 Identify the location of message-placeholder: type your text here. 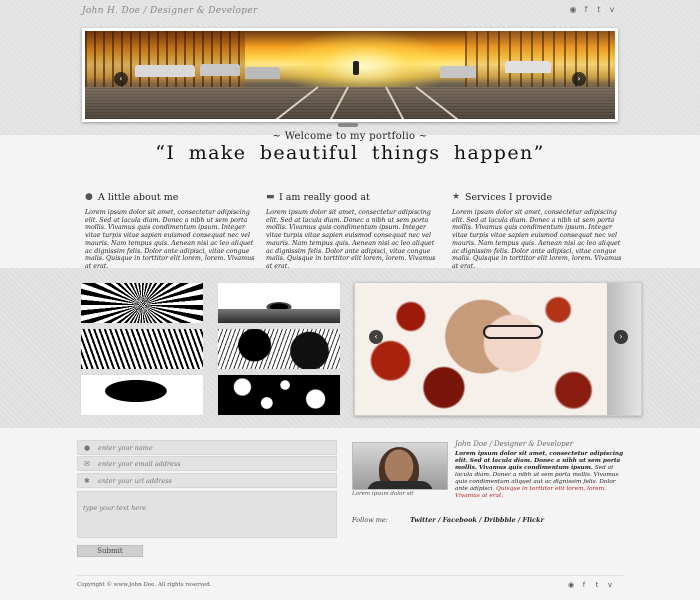
(115, 508).